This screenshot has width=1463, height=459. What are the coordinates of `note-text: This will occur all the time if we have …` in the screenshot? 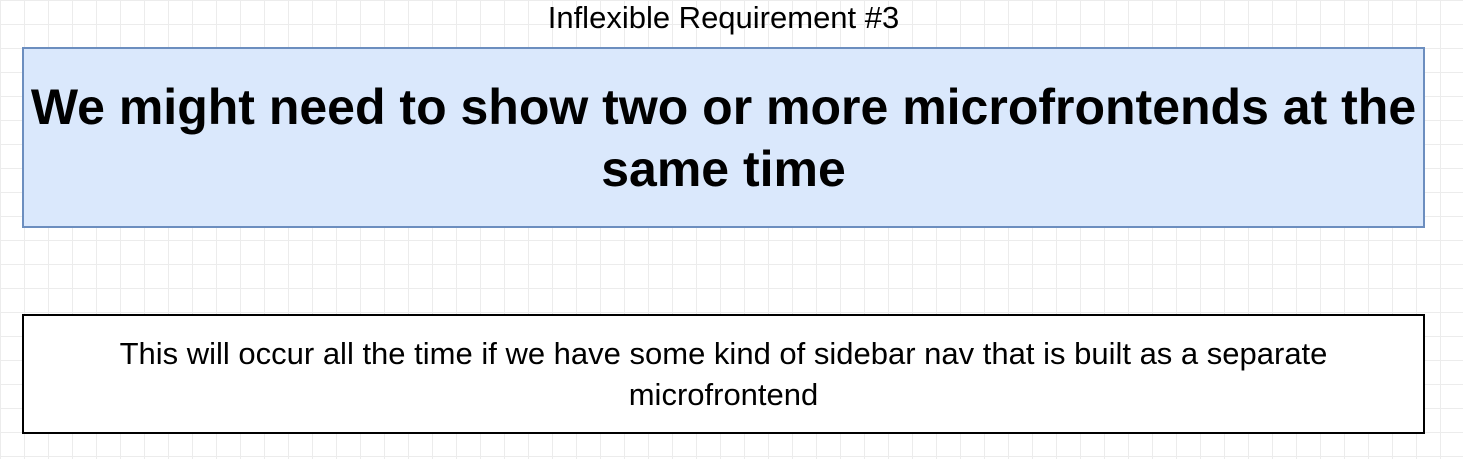 It's located at (723, 374).